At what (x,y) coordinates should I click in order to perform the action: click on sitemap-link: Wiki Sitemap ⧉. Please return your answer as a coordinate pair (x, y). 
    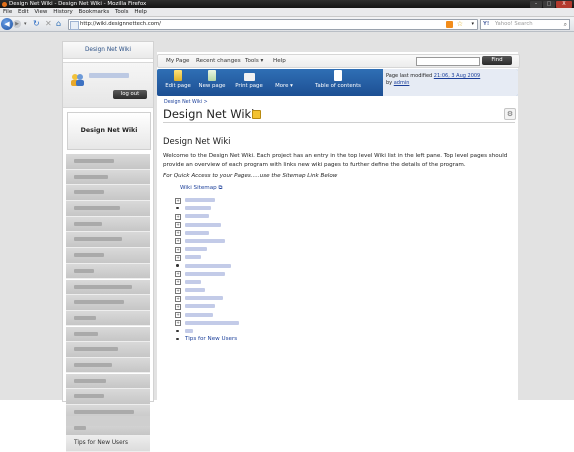
    Looking at the image, I should click on (201, 188).